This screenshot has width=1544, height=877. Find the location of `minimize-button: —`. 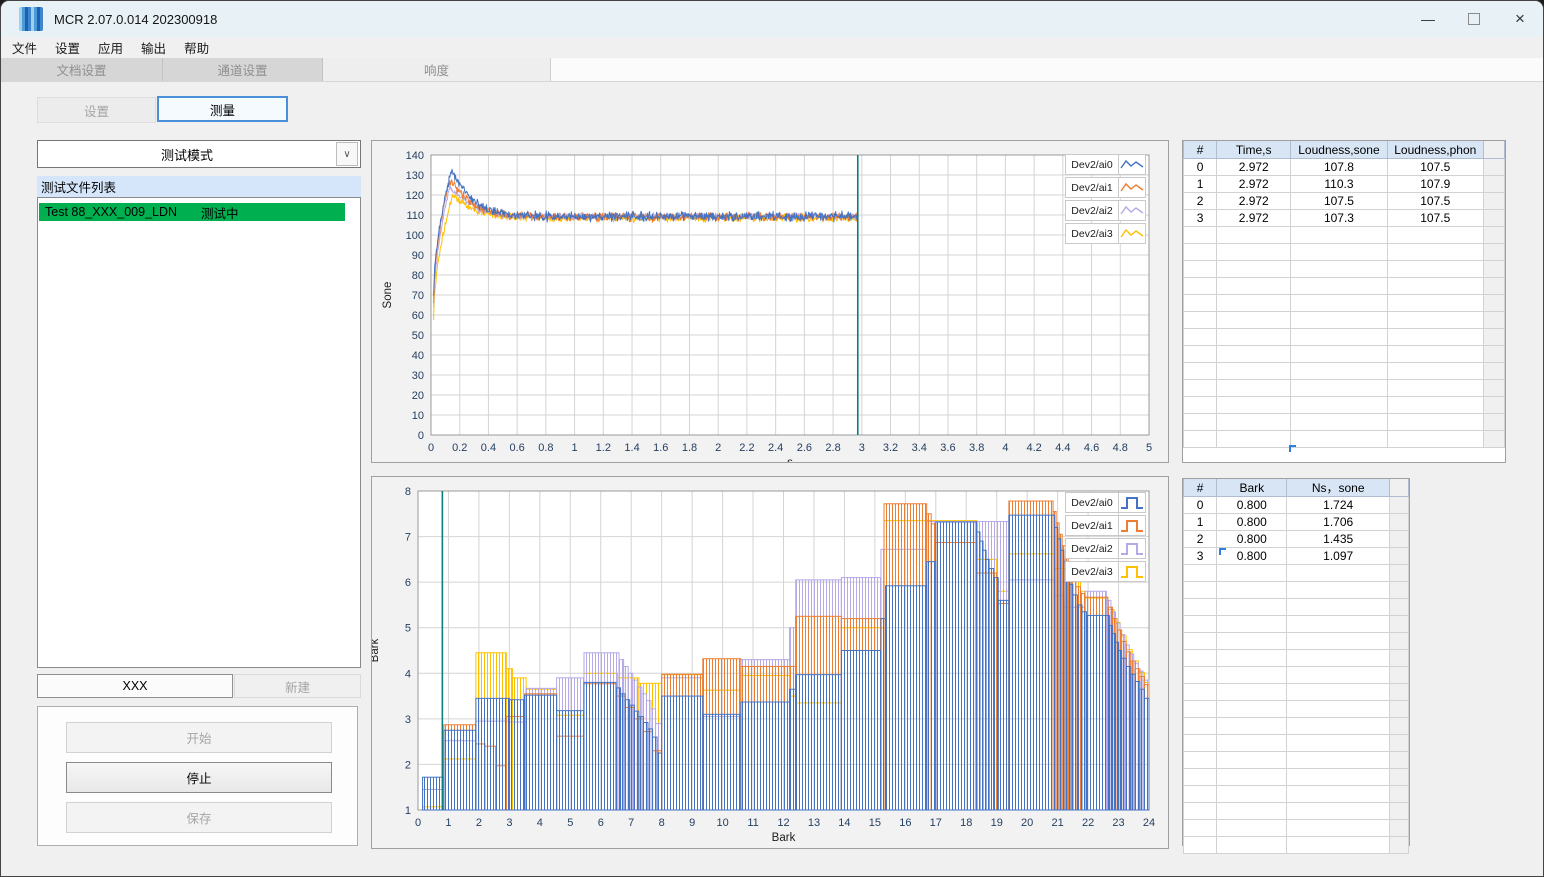

minimize-button: — is located at coordinates (1428, 19).